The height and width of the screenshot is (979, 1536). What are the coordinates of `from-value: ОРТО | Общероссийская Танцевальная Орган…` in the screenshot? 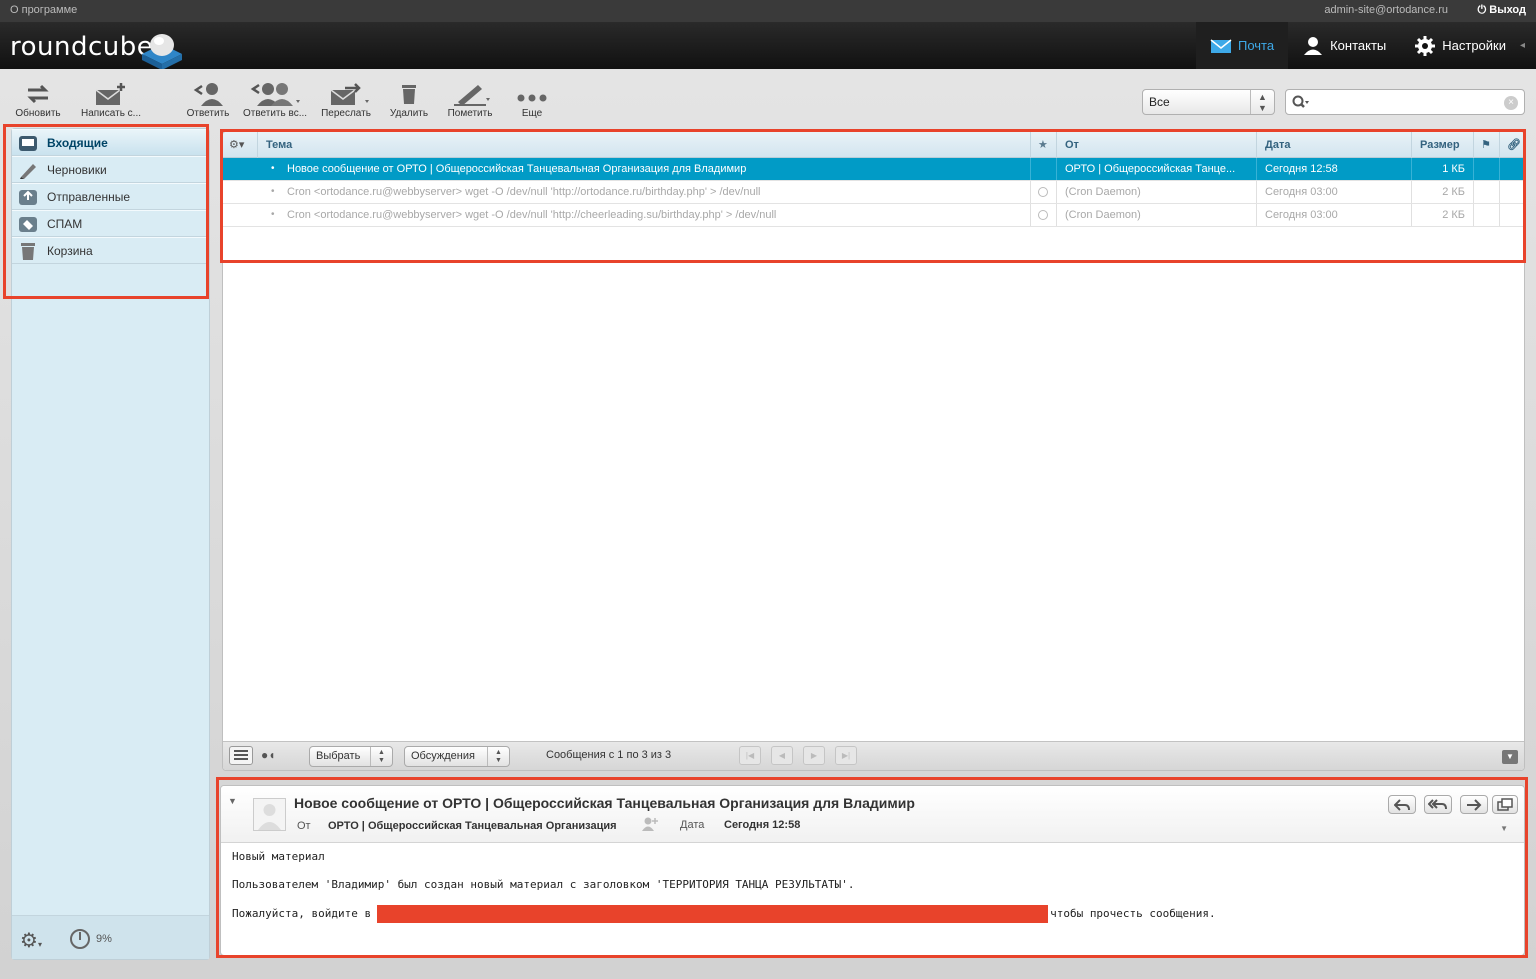 It's located at (472, 826).